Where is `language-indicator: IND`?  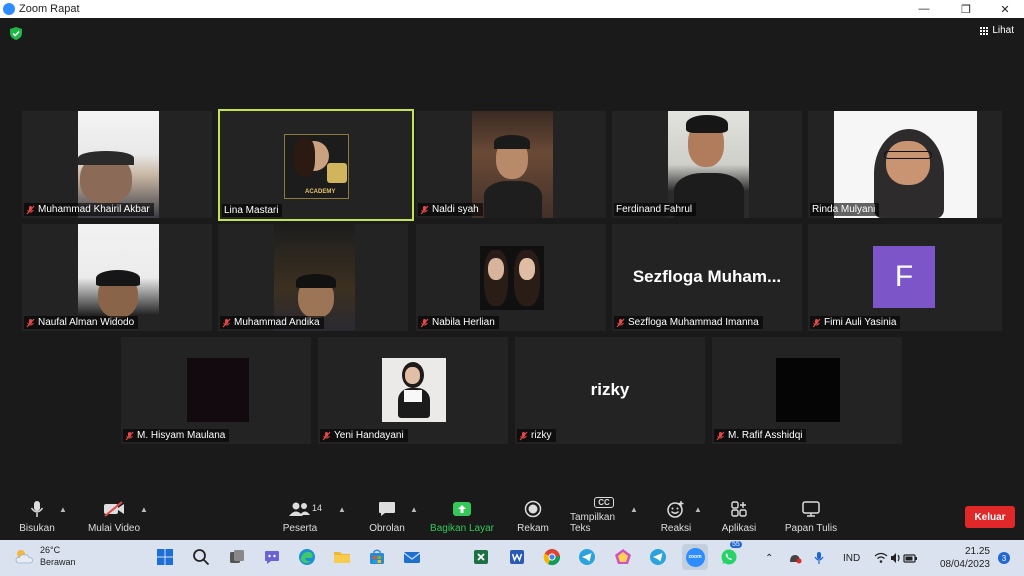
language-indicator: IND is located at coordinates (851, 558).